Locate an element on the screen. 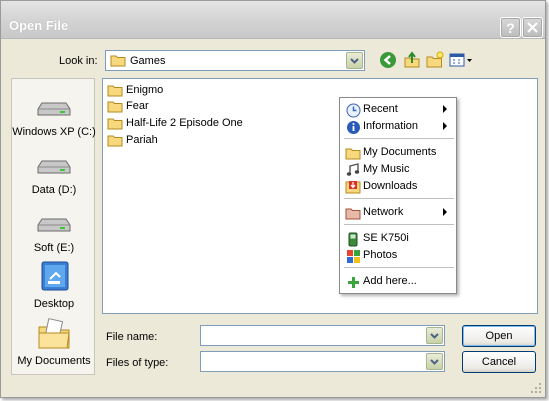 Image resolution: width=549 pixels, height=401 pixels. files-of-type-dropdown-button is located at coordinates (434, 361).